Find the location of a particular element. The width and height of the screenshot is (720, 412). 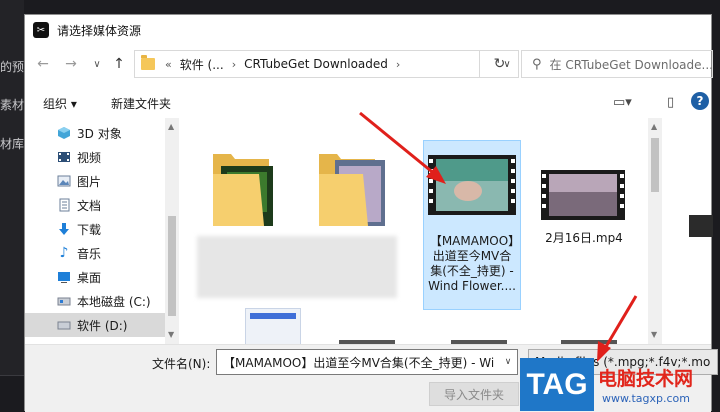

preview-pane-icon: ▯ is located at coordinates (670, 102).